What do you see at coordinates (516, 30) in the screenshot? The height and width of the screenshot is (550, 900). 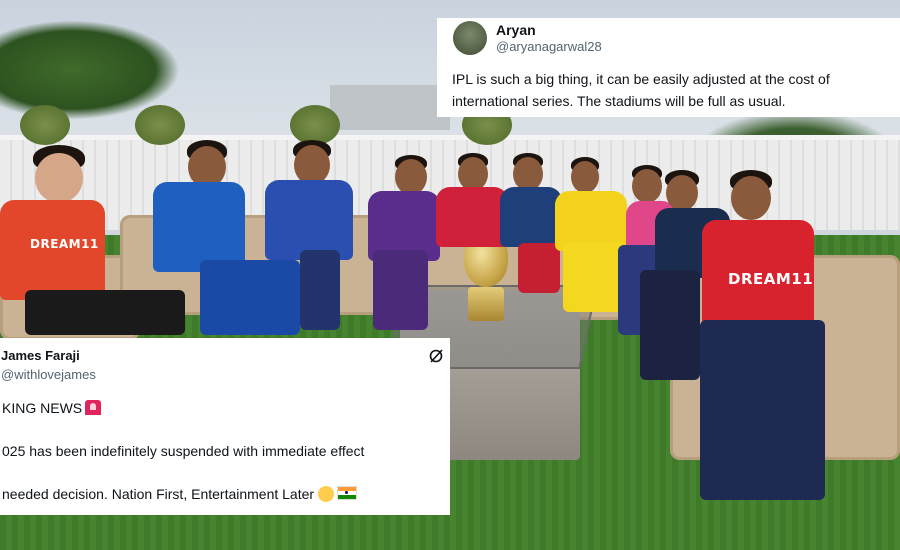 I see `tweet-author-name: Aryan` at bounding box center [516, 30].